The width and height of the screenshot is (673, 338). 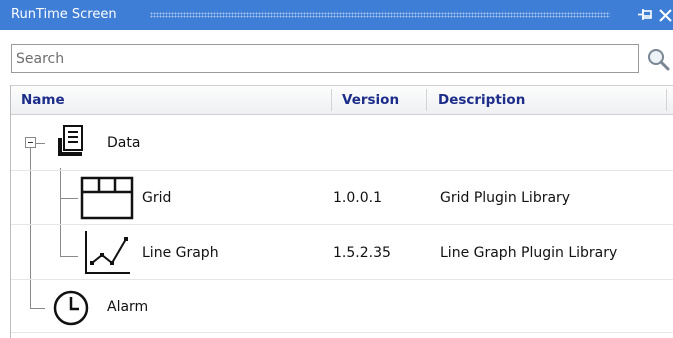 I want to click on close-icon, so click(x=665, y=15).